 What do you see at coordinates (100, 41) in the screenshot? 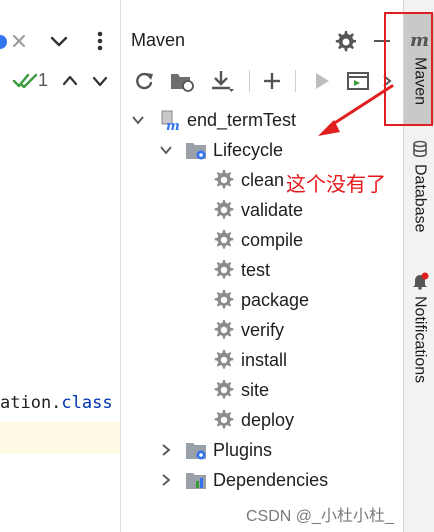
I see `more-vertical-icon` at bounding box center [100, 41].